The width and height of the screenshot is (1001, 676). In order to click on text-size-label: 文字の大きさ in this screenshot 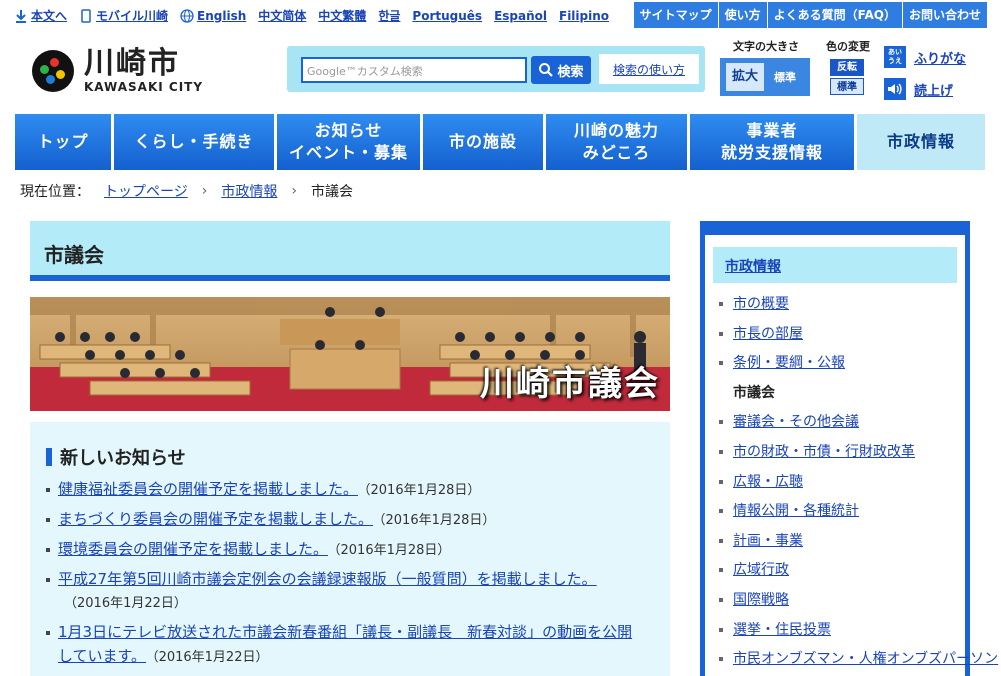, I will do `click(766, 46)`.